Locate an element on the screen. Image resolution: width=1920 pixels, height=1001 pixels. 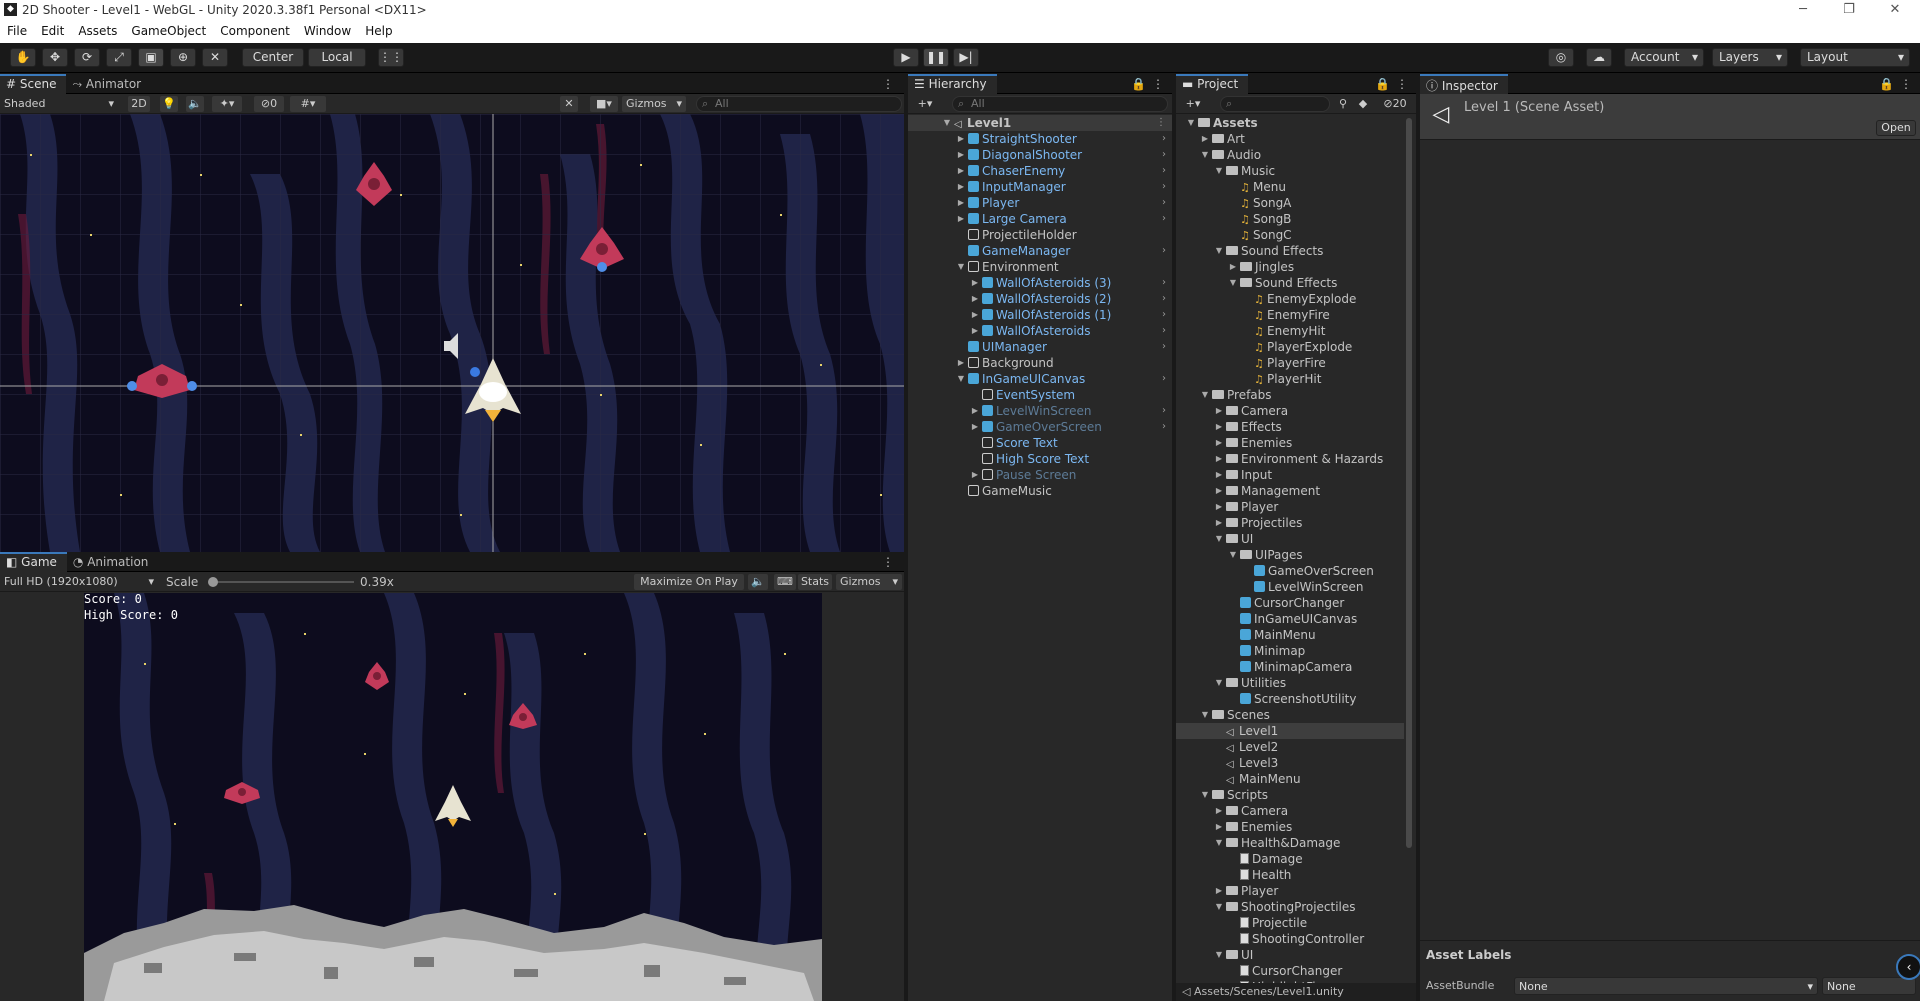
project-item: ♫ EnemyHit is located at coordinates (1290, 331).